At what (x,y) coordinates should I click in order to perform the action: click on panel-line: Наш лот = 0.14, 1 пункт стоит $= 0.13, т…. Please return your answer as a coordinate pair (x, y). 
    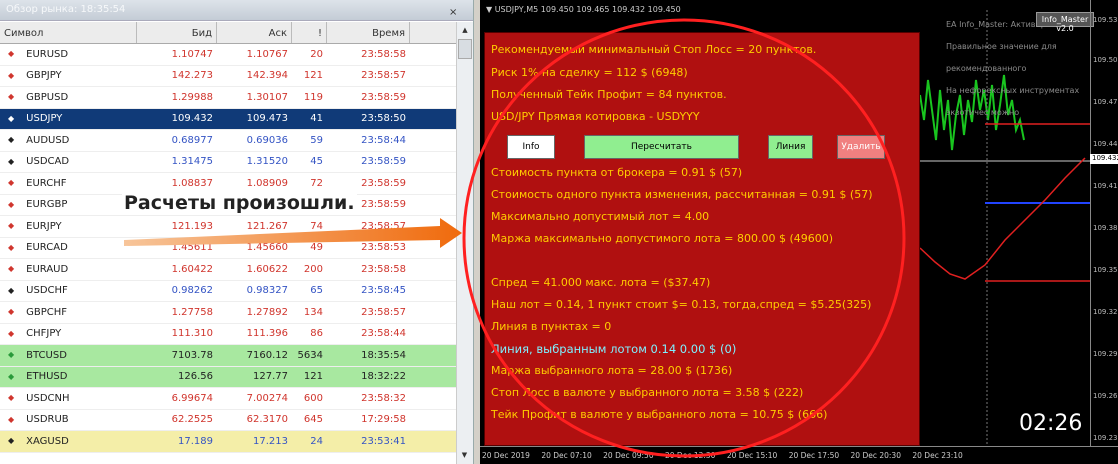
    Looking at the image, I should click on (681, 304).